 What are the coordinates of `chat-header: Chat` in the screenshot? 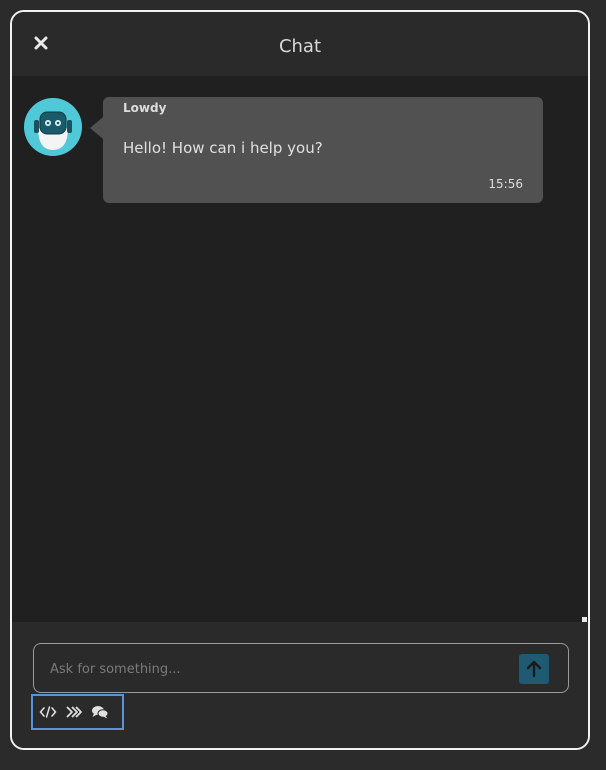 It's located at (300, 44).